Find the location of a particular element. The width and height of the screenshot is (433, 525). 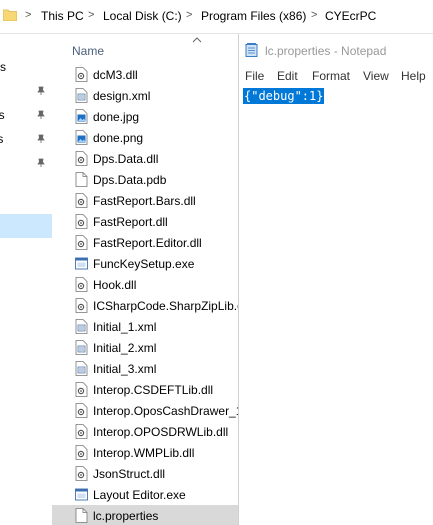

file-row: Dps.Data.dll is located at coordinates (145, 158).